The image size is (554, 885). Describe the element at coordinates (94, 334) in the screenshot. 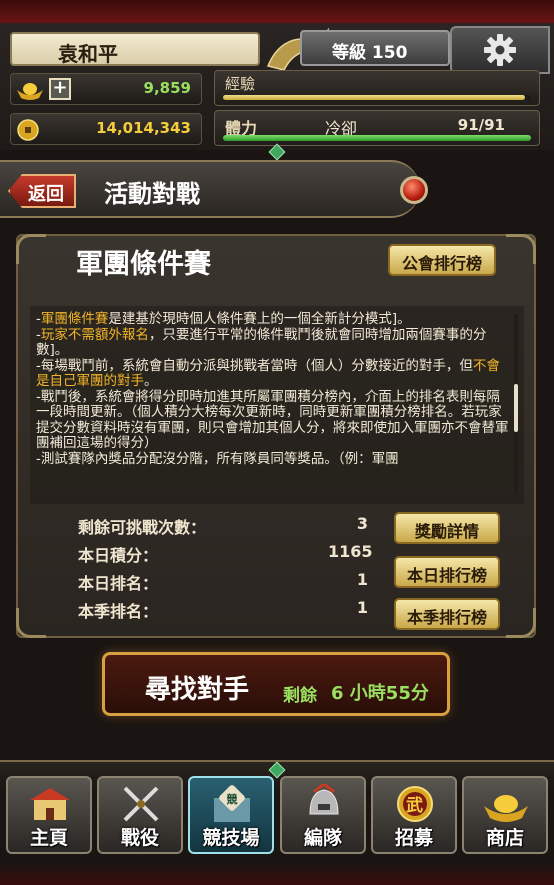

I see `rules-highlight: 玩家不需額外報名` at that location.